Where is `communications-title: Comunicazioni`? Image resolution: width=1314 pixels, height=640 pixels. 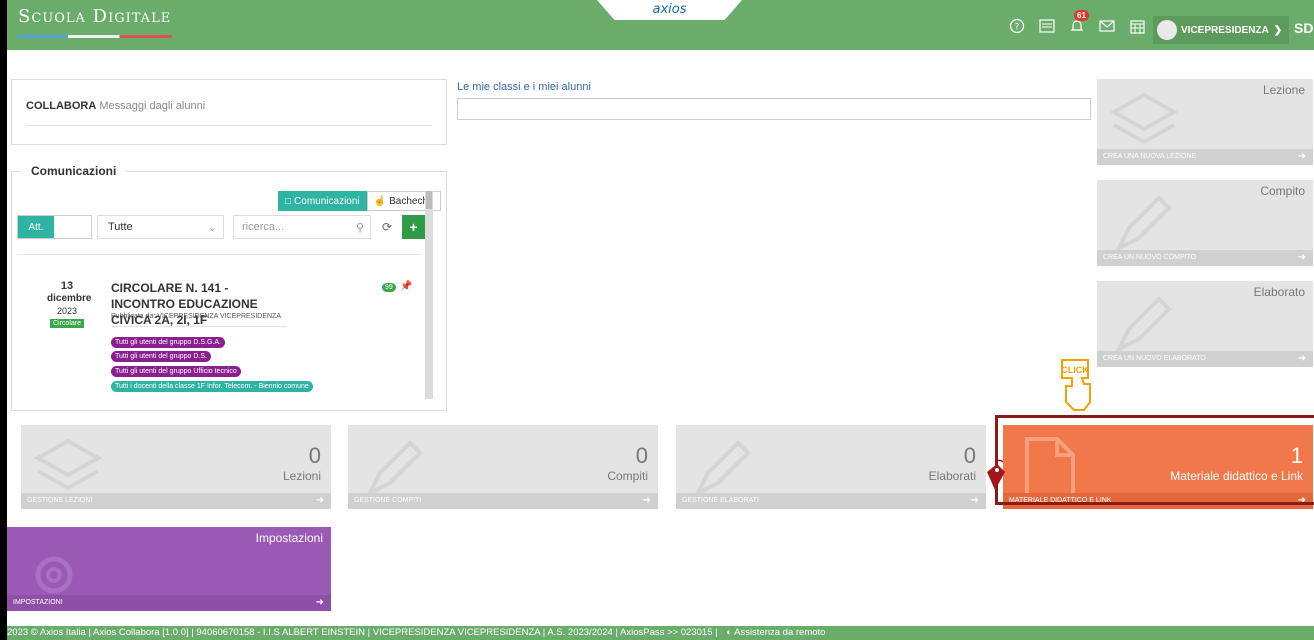
communications-title: Comunicazioni is located at coordinates (73, 171).